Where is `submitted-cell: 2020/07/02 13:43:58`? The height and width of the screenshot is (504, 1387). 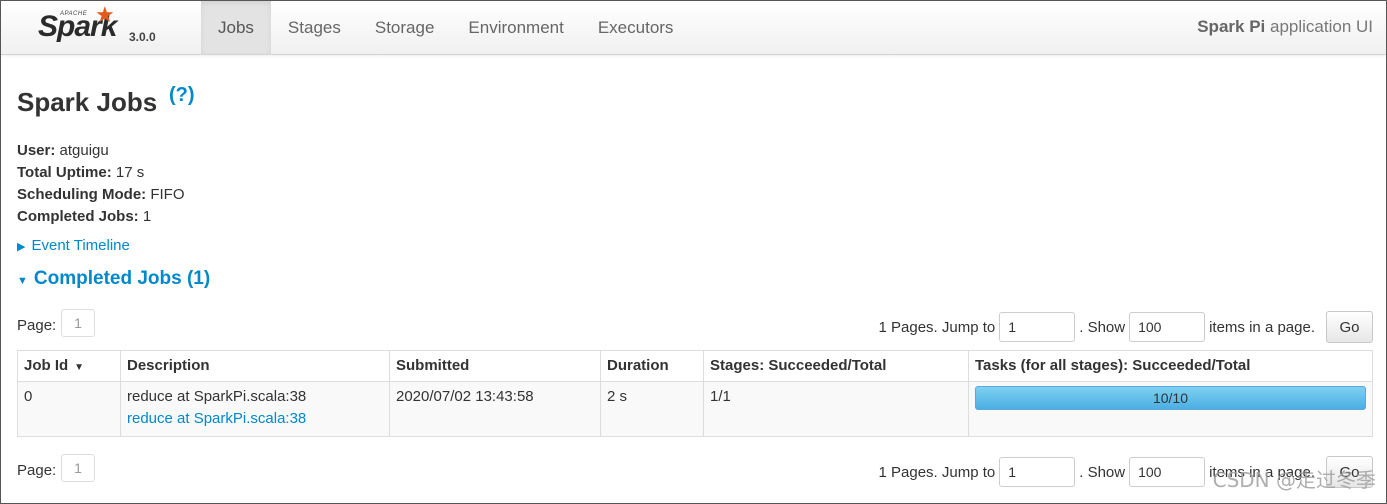
submitted-cell: 2020/07/02 13:43:58 is located at coordinates (495, 409).